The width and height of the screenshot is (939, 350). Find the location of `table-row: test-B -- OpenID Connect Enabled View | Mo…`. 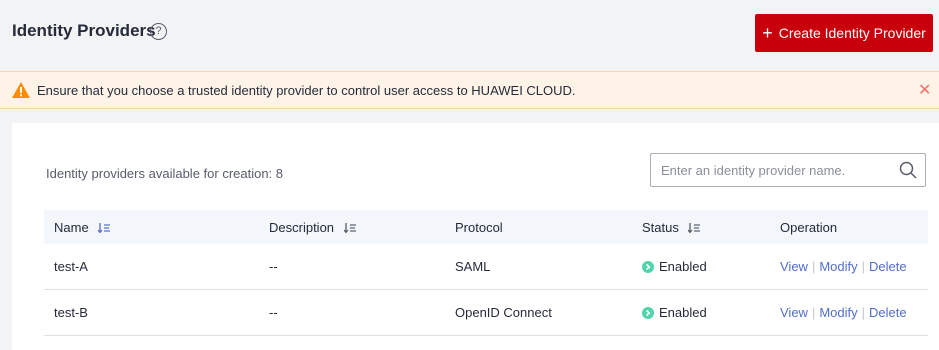

table-row: test-B -- OpenID Connect Enabled View | Mo… is located at coordinates (486, 313).